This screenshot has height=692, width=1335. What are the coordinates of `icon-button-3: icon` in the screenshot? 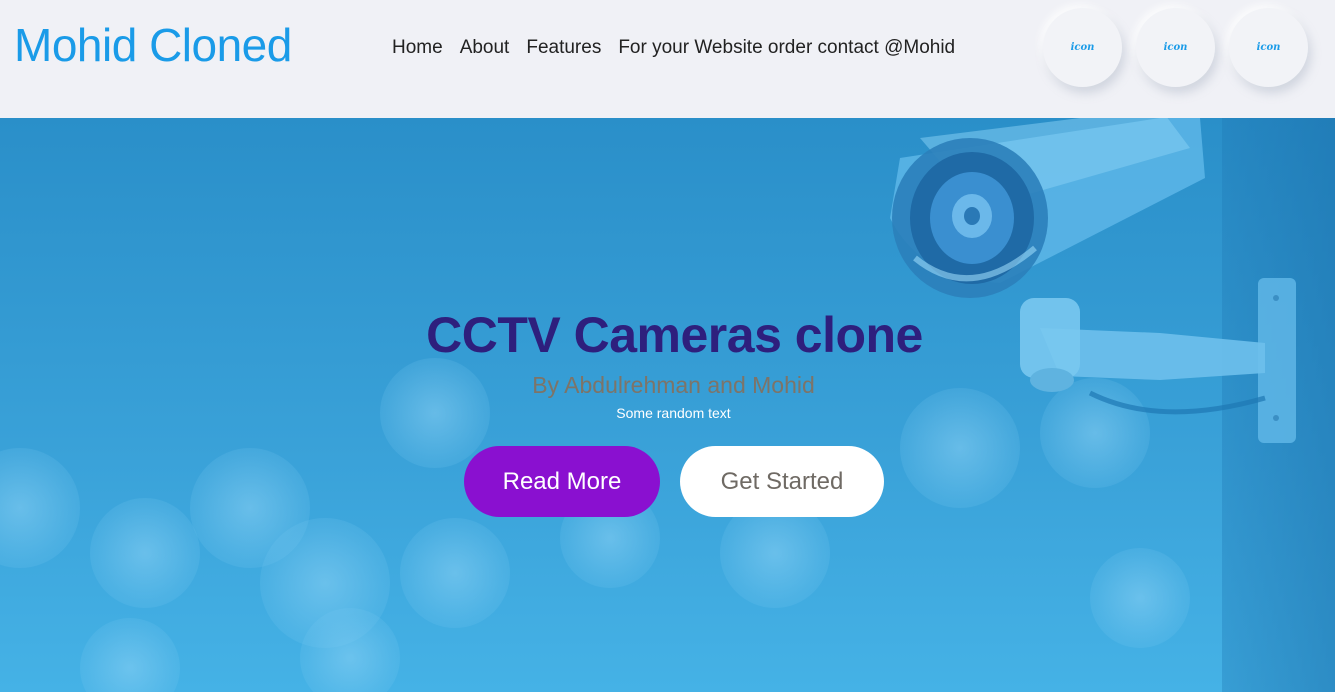 It's located at (1268, 47).